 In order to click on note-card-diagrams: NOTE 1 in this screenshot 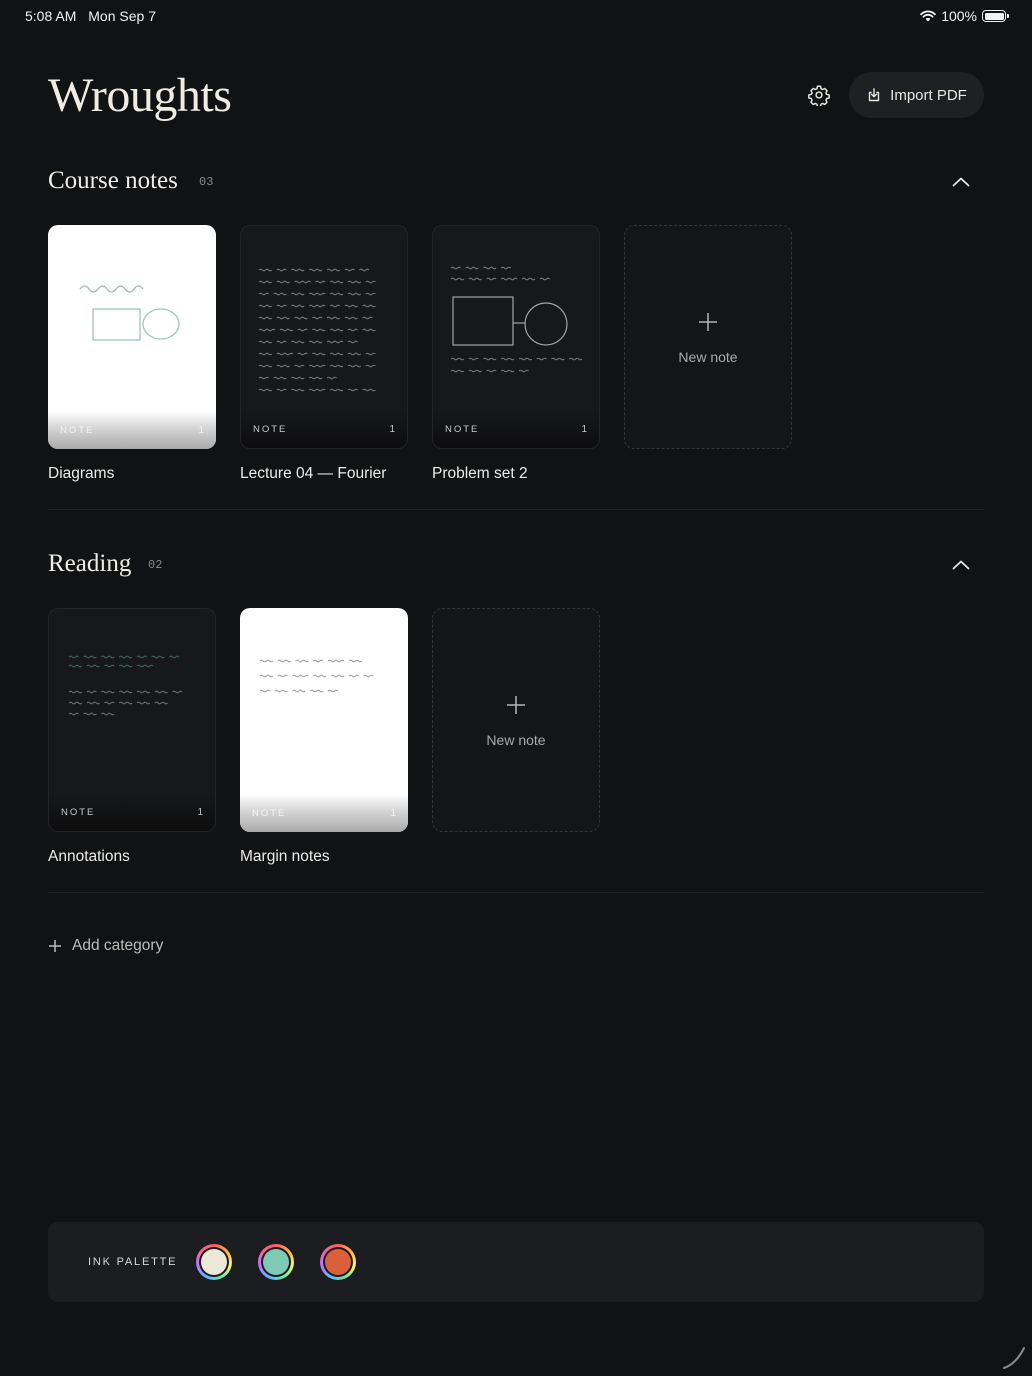, I will do `click(132, 337)`.